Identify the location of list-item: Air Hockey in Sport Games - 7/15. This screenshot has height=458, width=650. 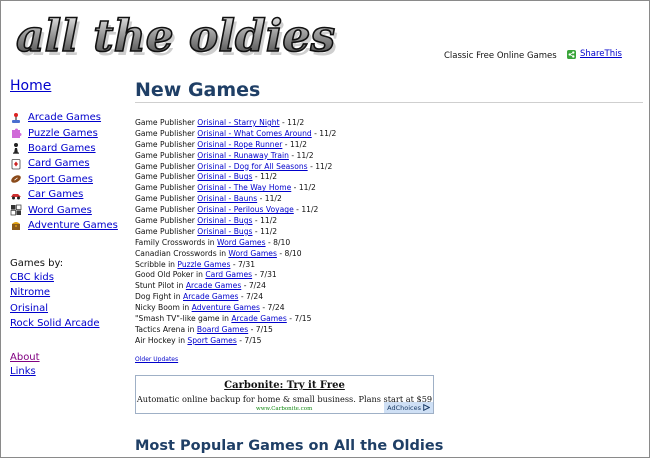
(235, 341).